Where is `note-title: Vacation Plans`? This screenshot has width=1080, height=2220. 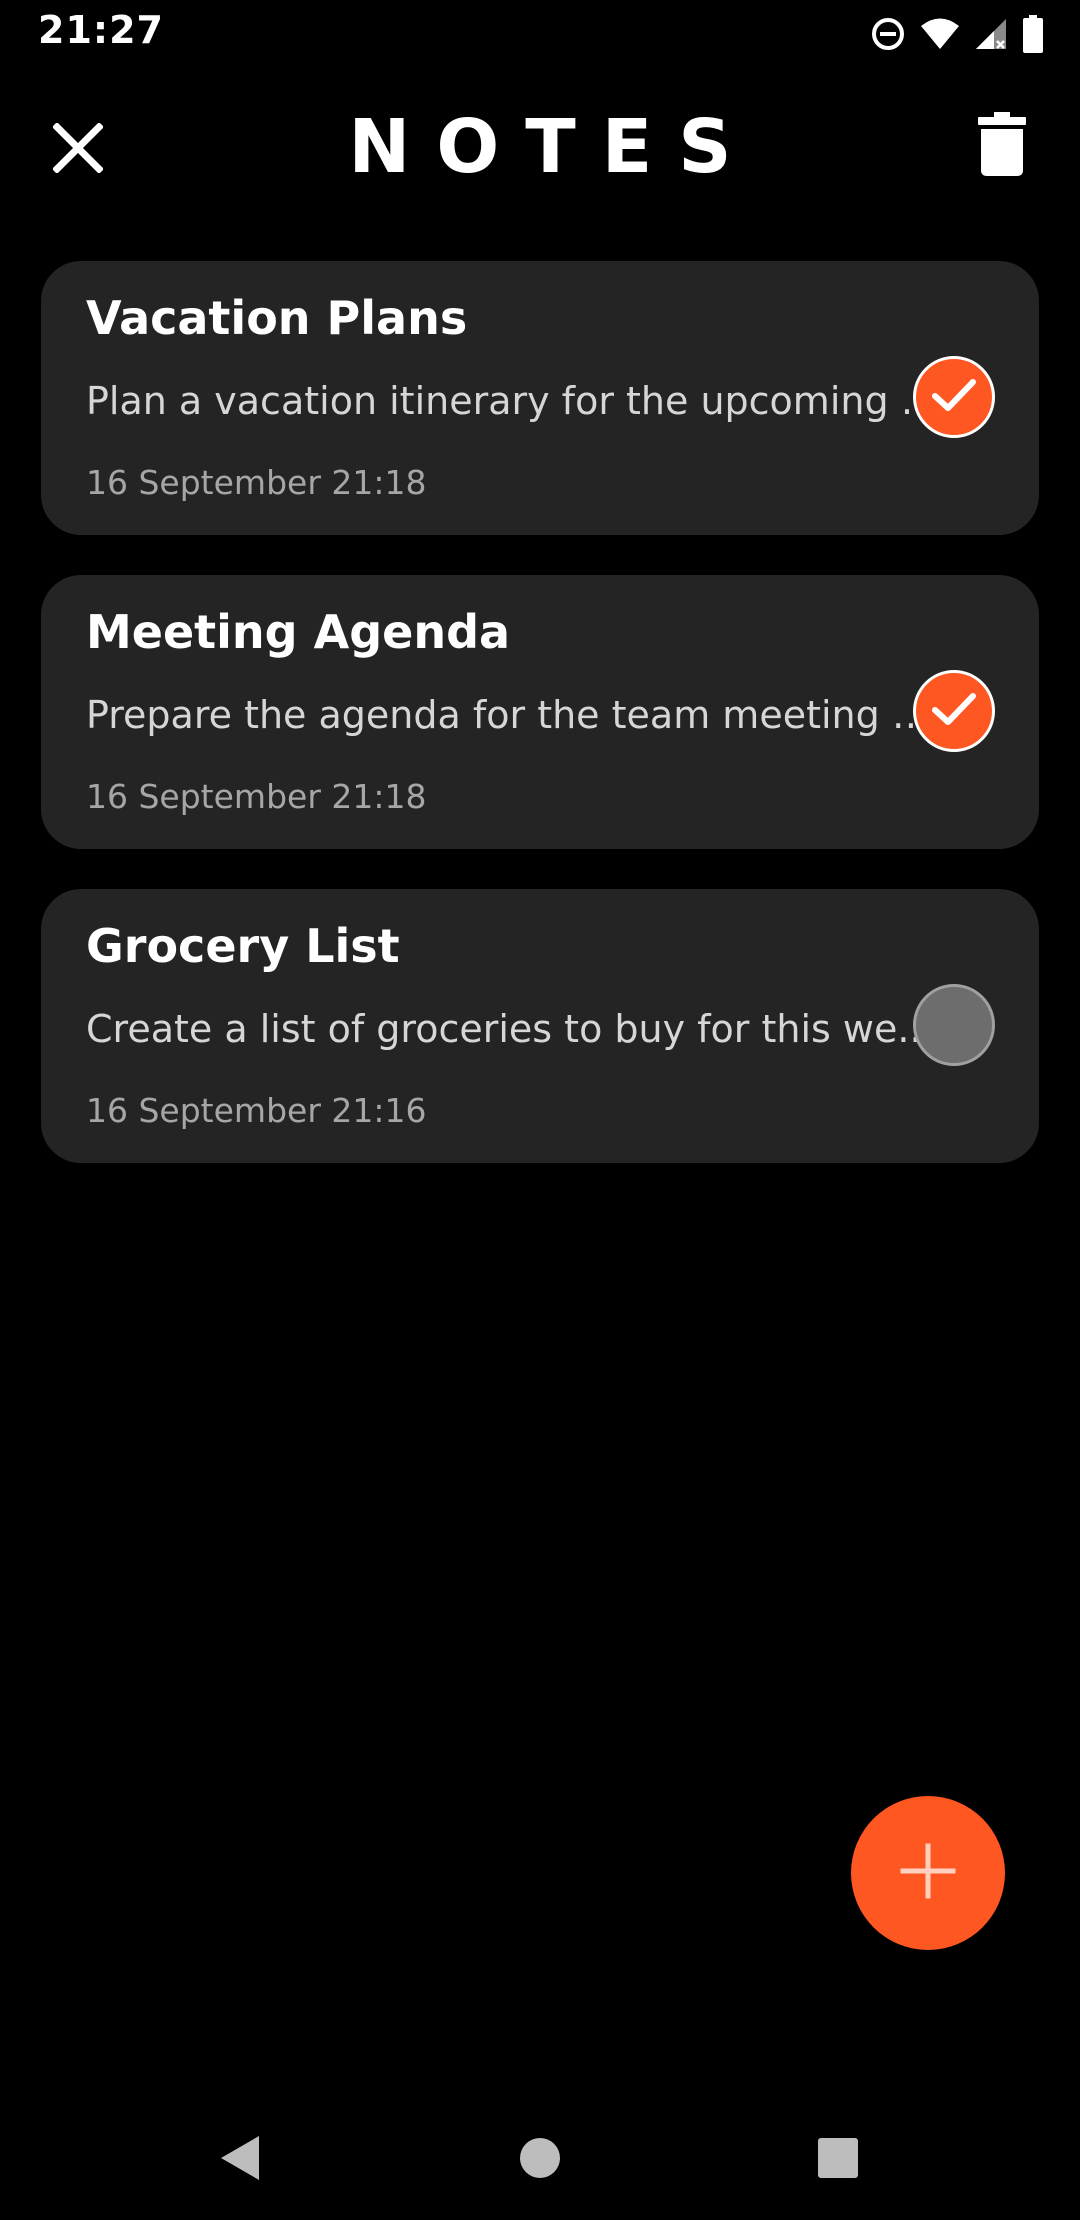
note-title: Vacation Plans is located at coordinates (277, 318).